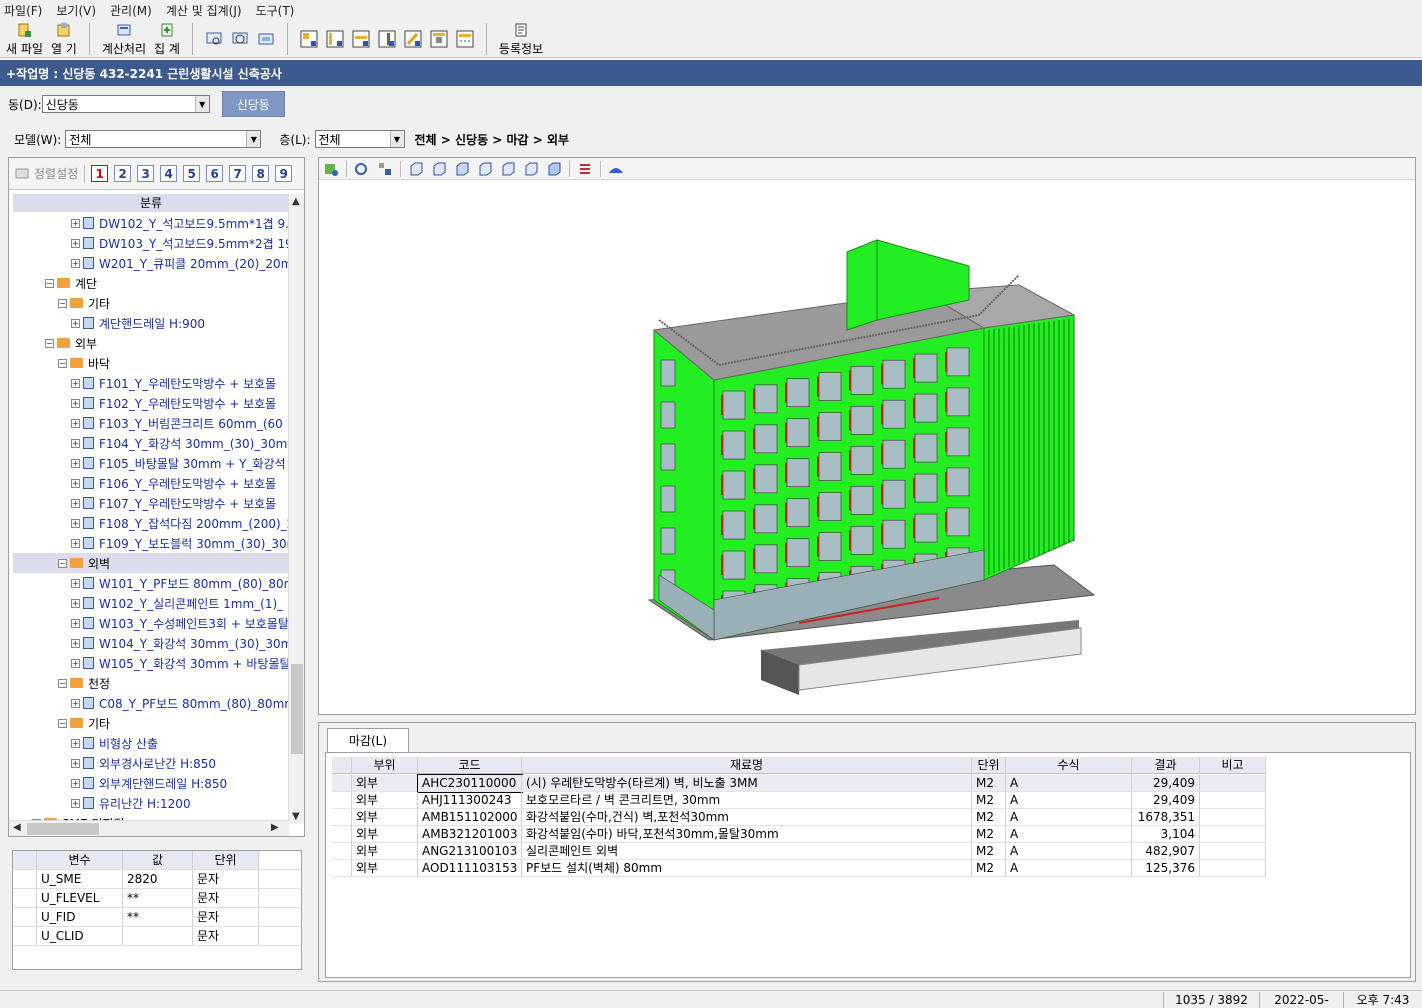  Describe the element at coordinates (17, 827) in the screenshot. I see `scroll-left-icon: ◀` at that location.